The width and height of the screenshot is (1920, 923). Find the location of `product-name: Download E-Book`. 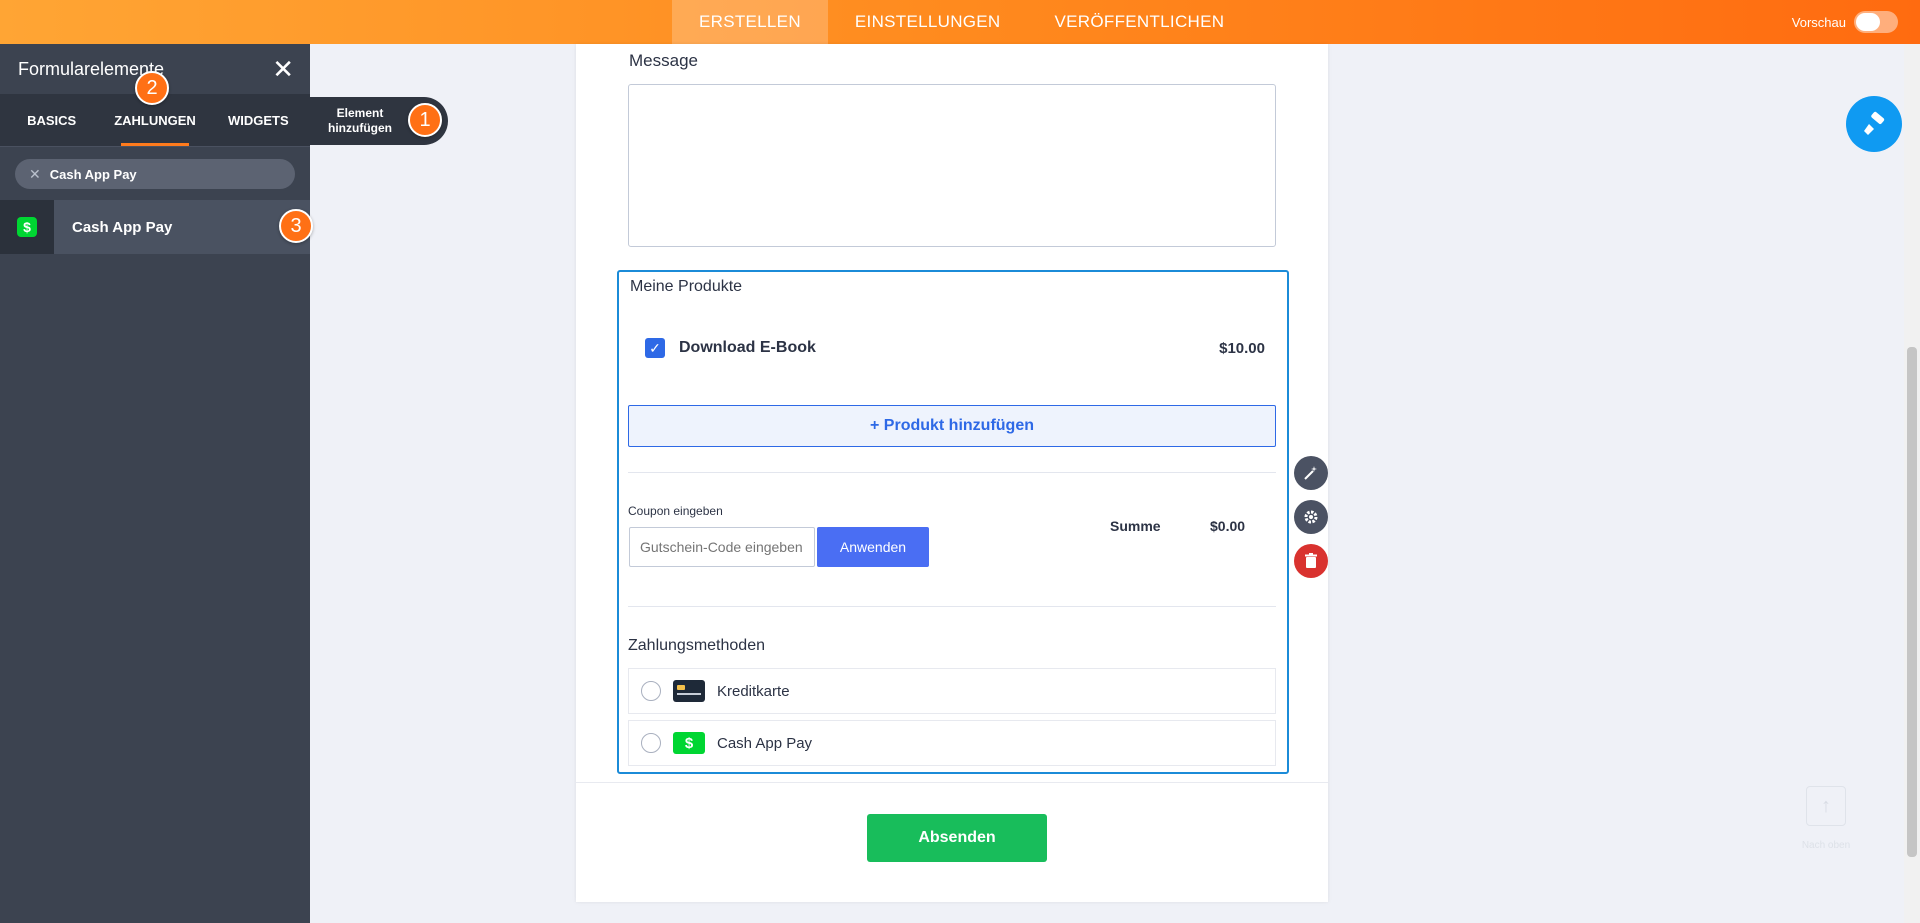

product-name: Download E-Book is located at coordinates (747, 347).